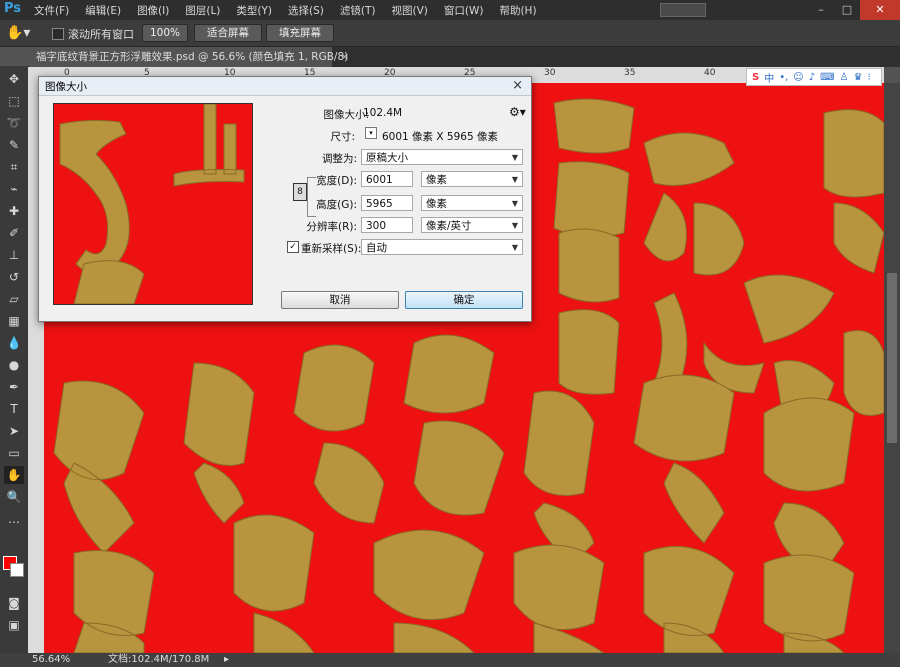 The width and height of the screenshot is (900, 667). I want to click on pen-tool-icon: ✒, so click(14, 387).